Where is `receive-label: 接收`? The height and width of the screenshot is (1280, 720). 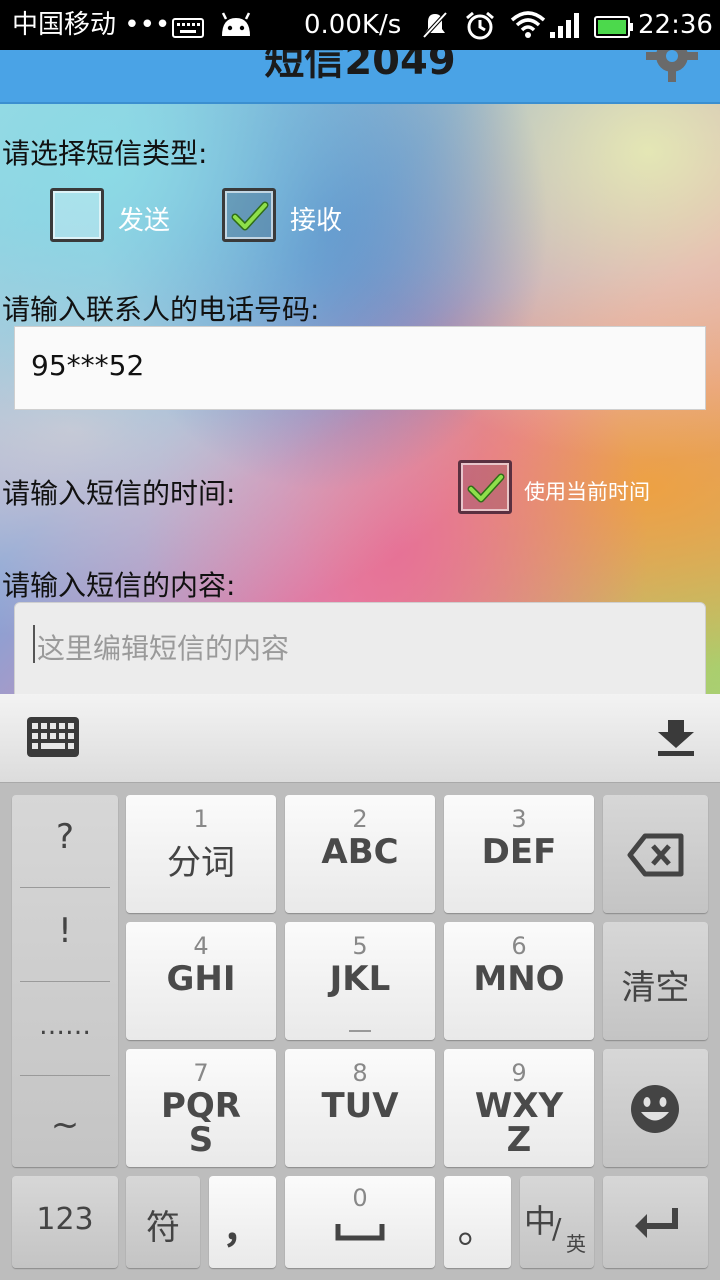
receive-label: 接收 is located at coordinates (316, 218).